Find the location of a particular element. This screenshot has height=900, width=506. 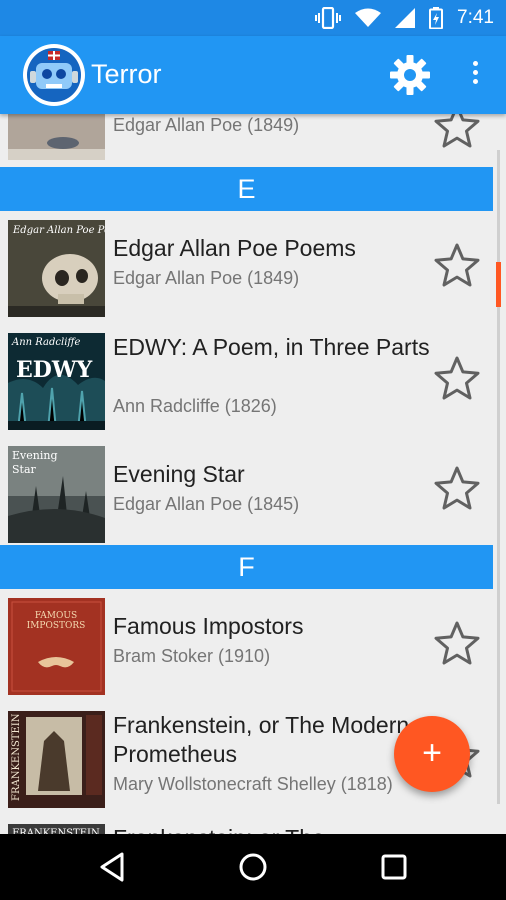

book-cover: Ann Radcliffe EDWY is located at coordinates (56, 381).